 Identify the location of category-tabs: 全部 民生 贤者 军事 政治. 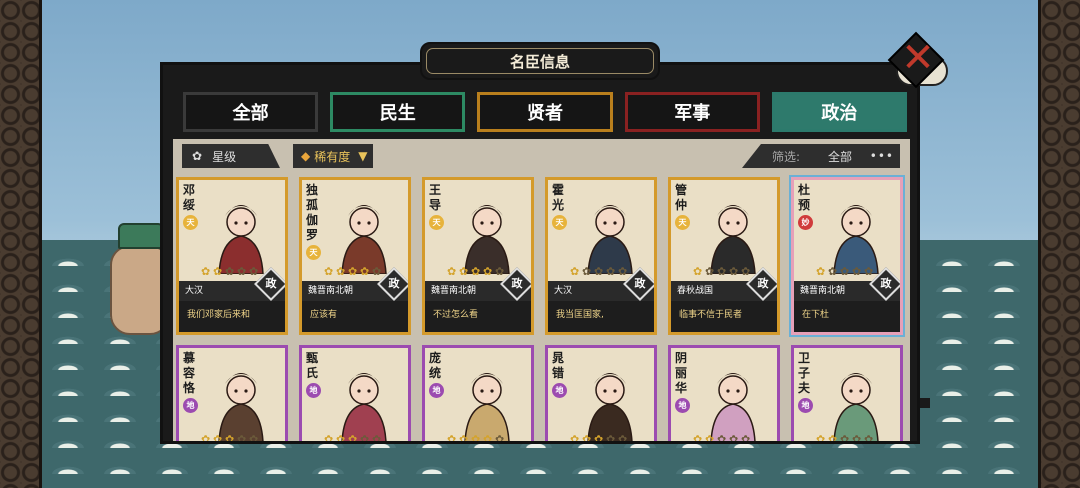
(545, 112).